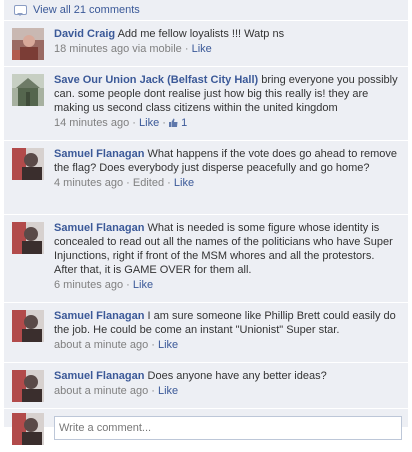 The width and height of the screenshot is (412, 452). What do you see at coordinates (91, 123) in the screenshot?
I see `comment-timestamp: 14 minutes ago` at bounding box center [91, 123].